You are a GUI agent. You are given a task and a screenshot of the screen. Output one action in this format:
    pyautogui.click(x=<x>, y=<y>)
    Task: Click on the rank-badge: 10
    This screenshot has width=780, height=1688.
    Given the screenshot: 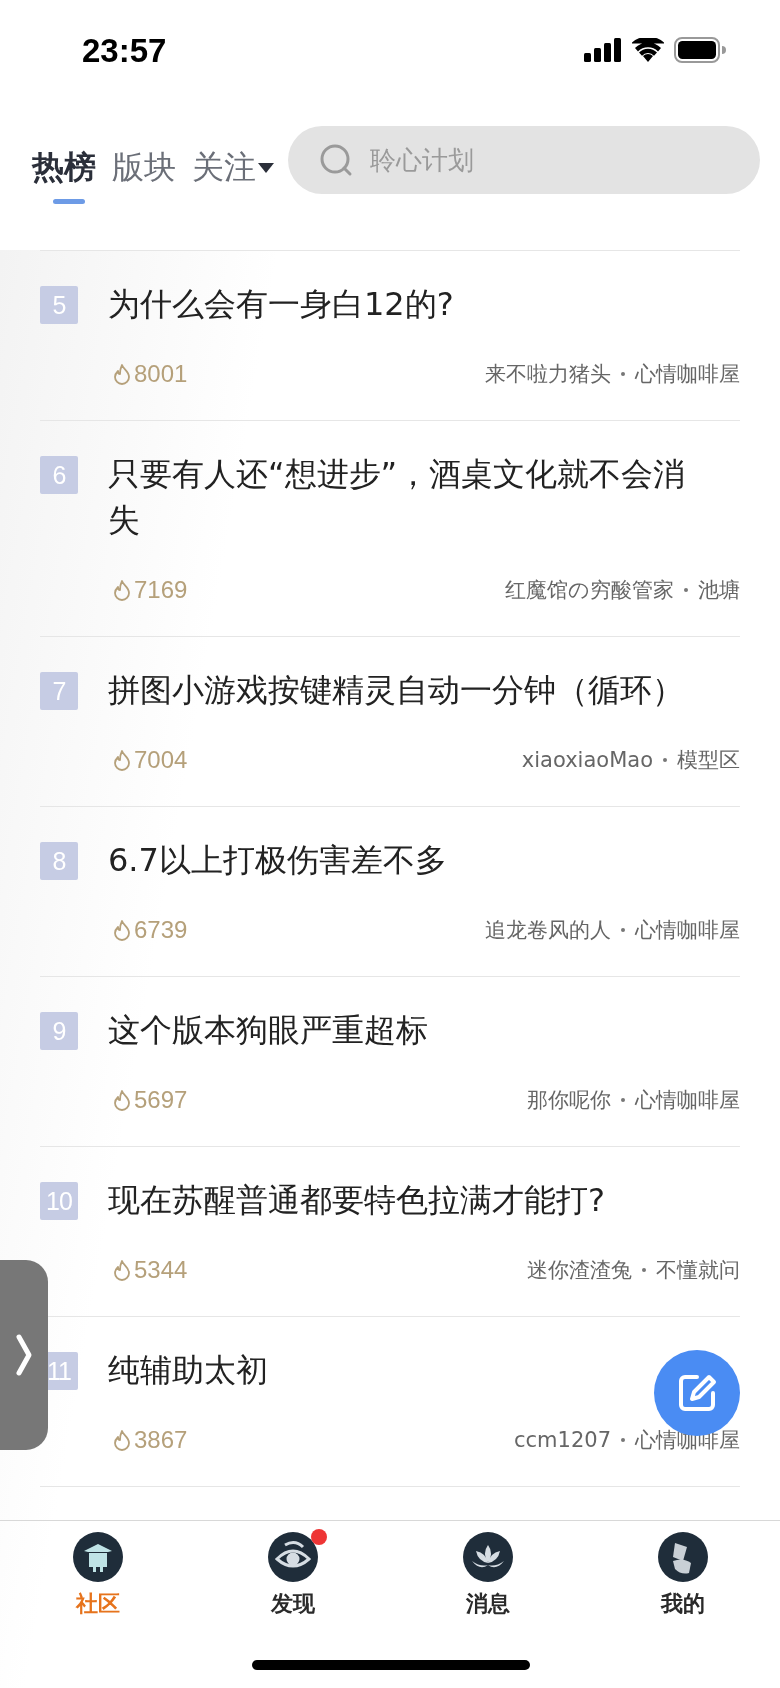 What is the action you would take?
    pyautogui.click(x=59, y=1201)
    